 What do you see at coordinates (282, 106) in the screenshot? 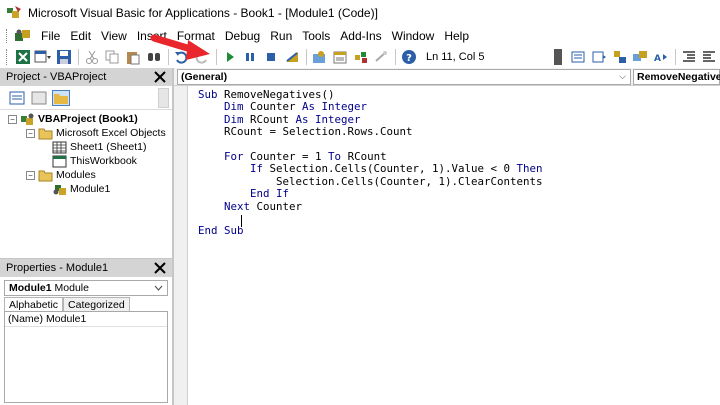
I see `code-line: Dim Counter As Integer` at bounding box center [282, 106].